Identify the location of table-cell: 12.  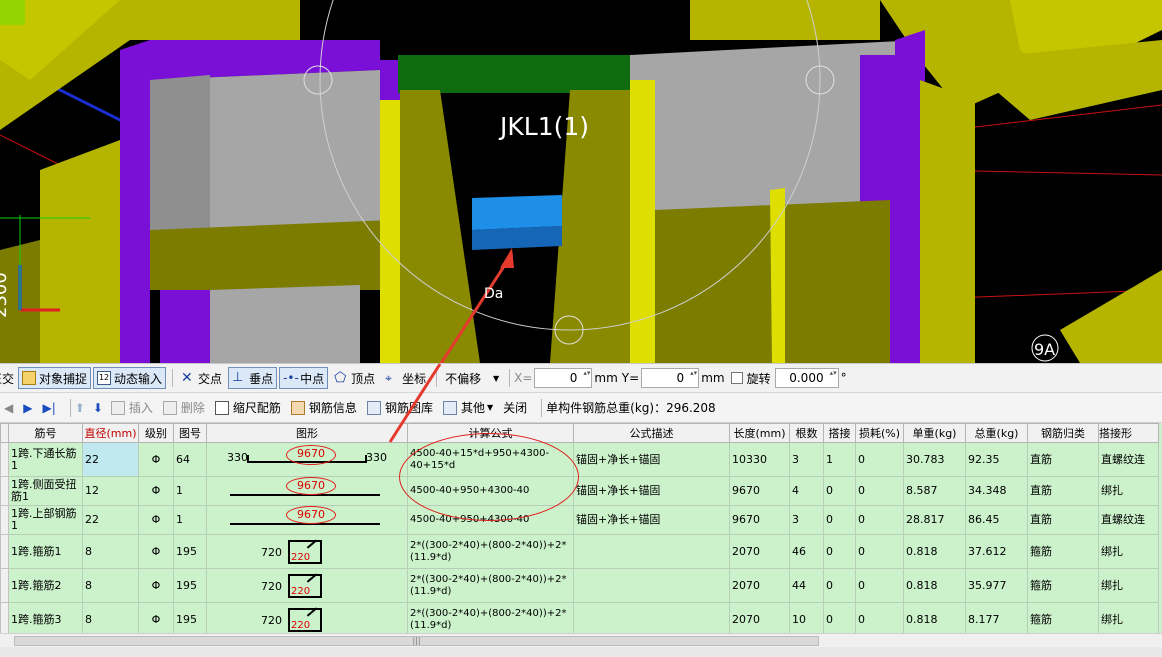
(110, 491).